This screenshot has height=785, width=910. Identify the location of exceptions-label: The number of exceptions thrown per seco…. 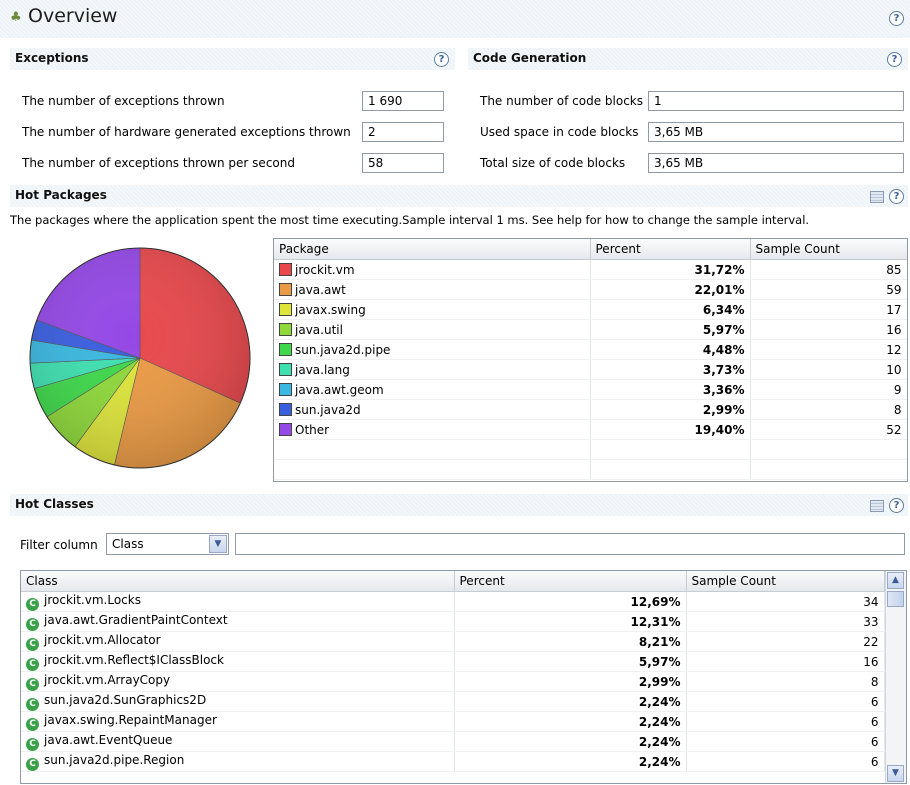
(158, 163).